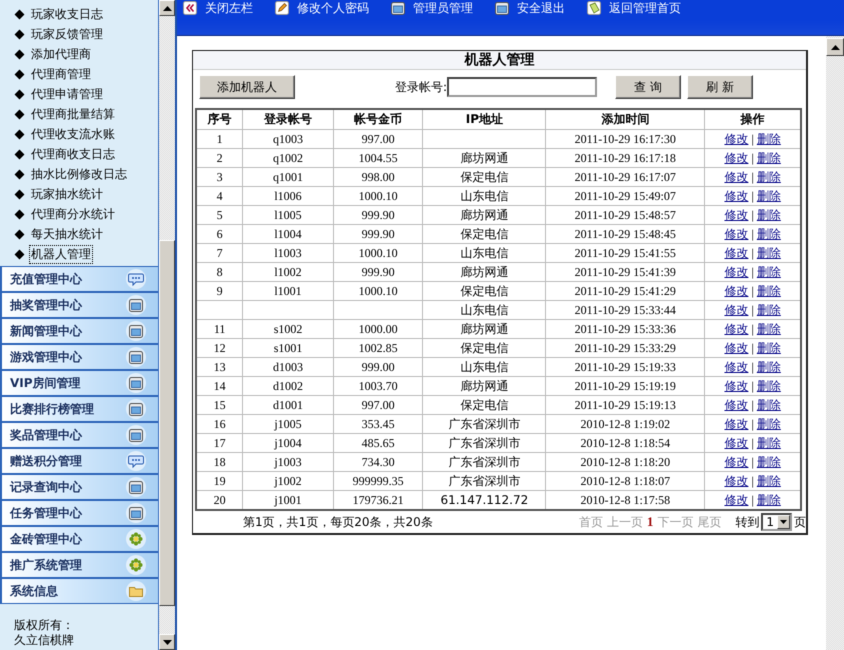  What do you see at coordinates (67, 194) in the screenshot?
I see `sidebar-link: 玩家抽水统计` at bounding box center [67, 194].